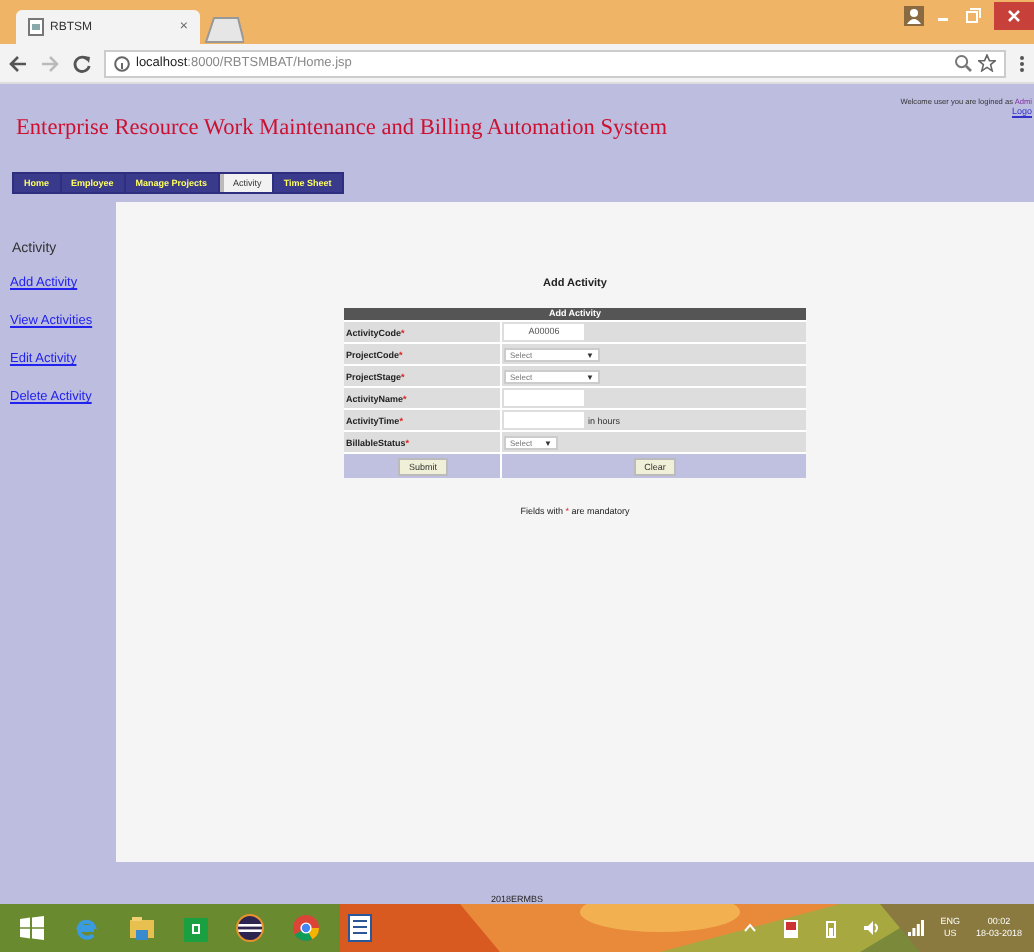 This screenshot has width=1034, height=952. Describe the element at coordinates (1022, 63) in the screenshot. I see `menu-icon` at that location.